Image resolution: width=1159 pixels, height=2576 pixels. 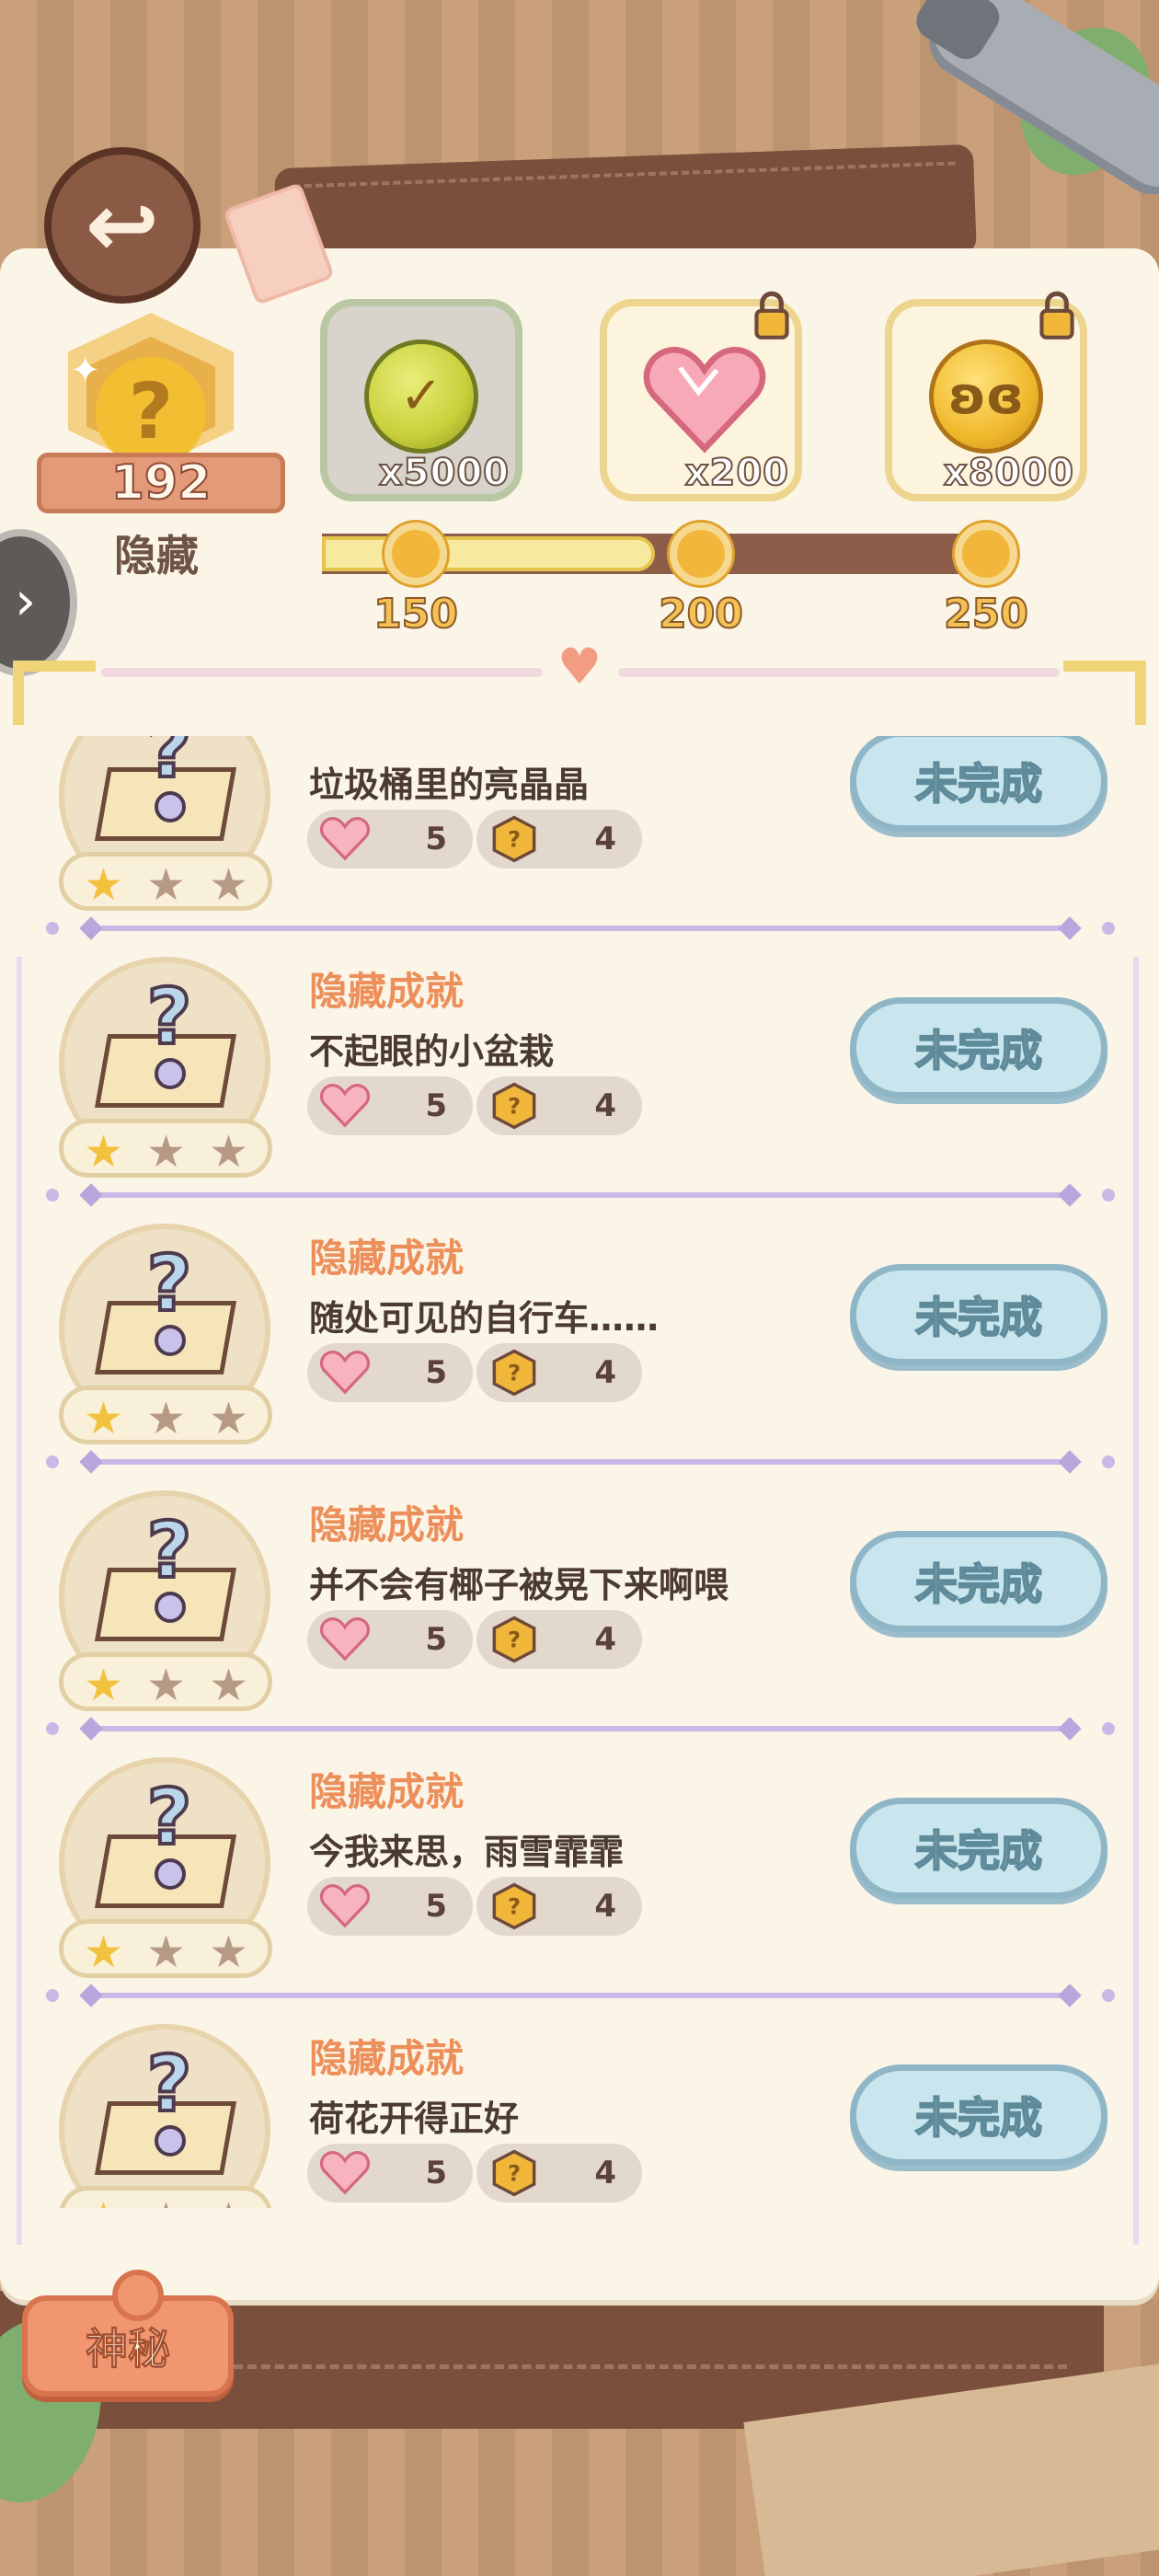 What do you see at coordinates (122, 225) in the screenshot?
I see `back-button: ↩` at bounding box center [122, 225].